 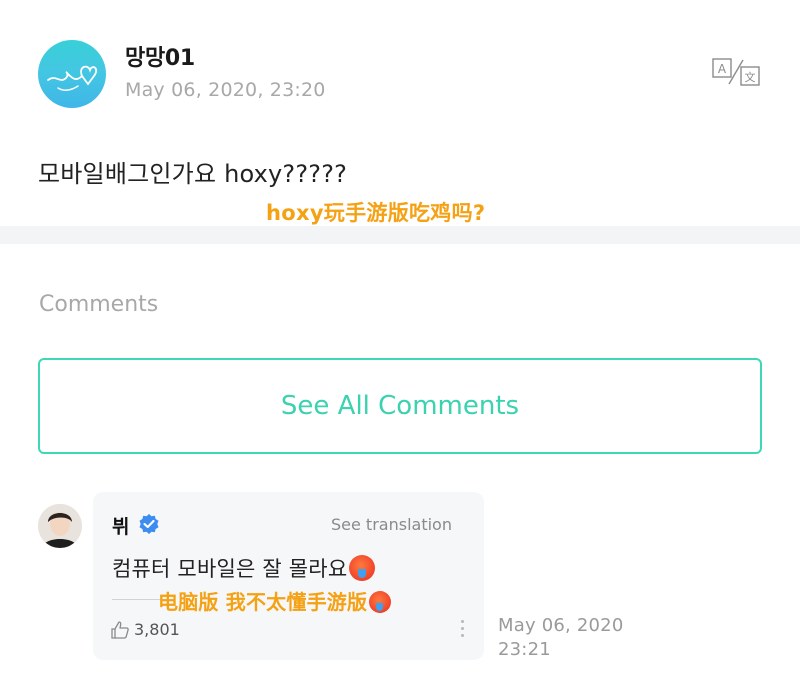 I want to click on person-portrait-icon, so click(x=60, y=526).